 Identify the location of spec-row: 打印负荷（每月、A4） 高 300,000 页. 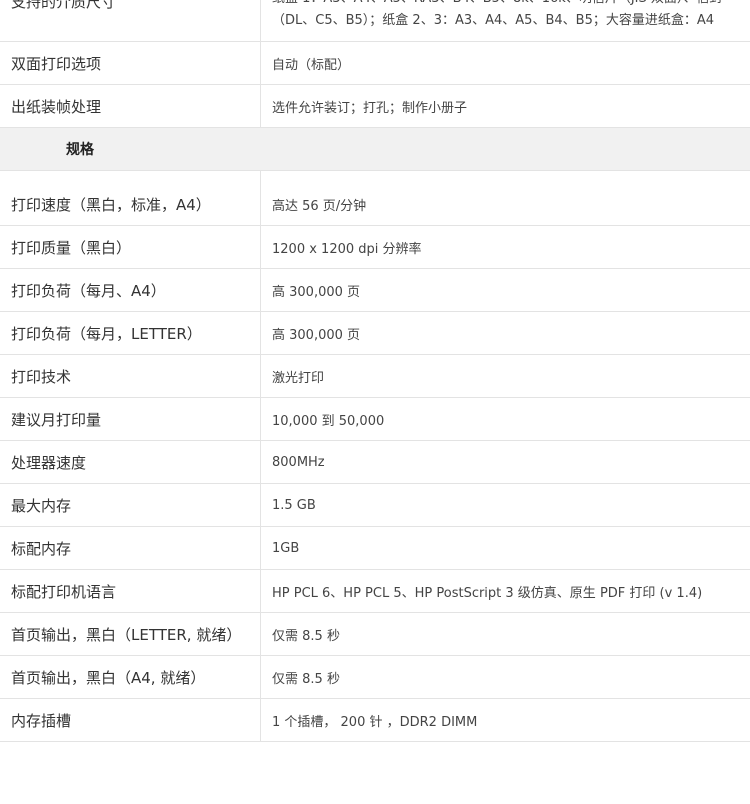
(375, 290).